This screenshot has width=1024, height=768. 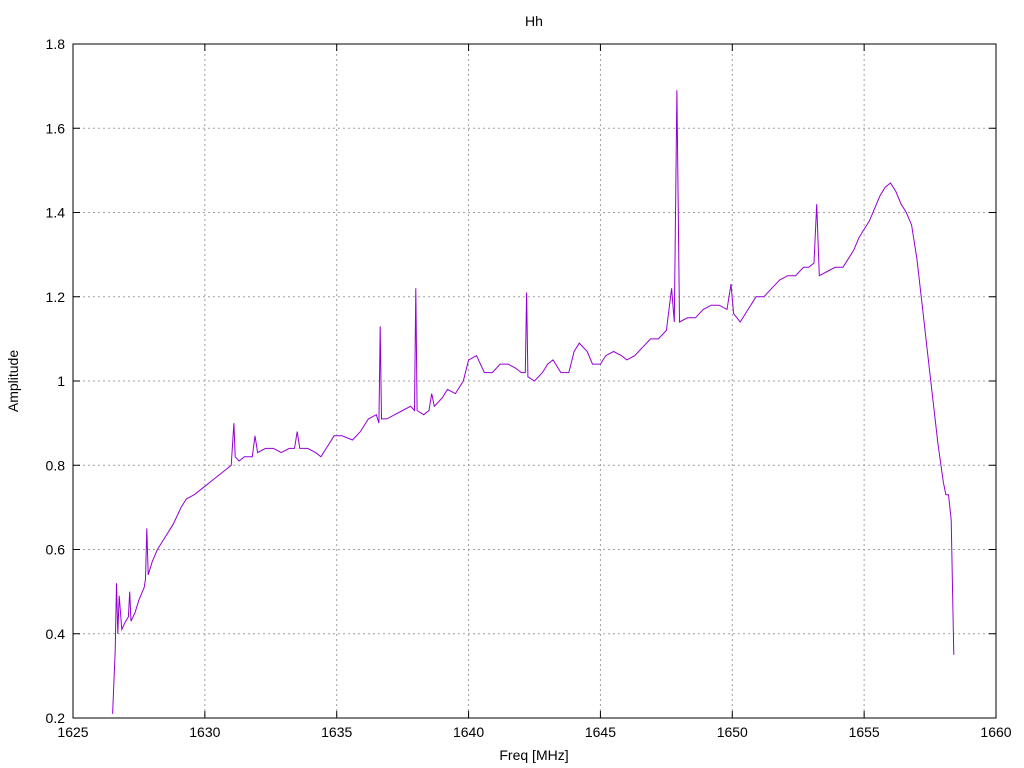 I want to click on y-tick-label: 1.4, so click(x=56, y=213).